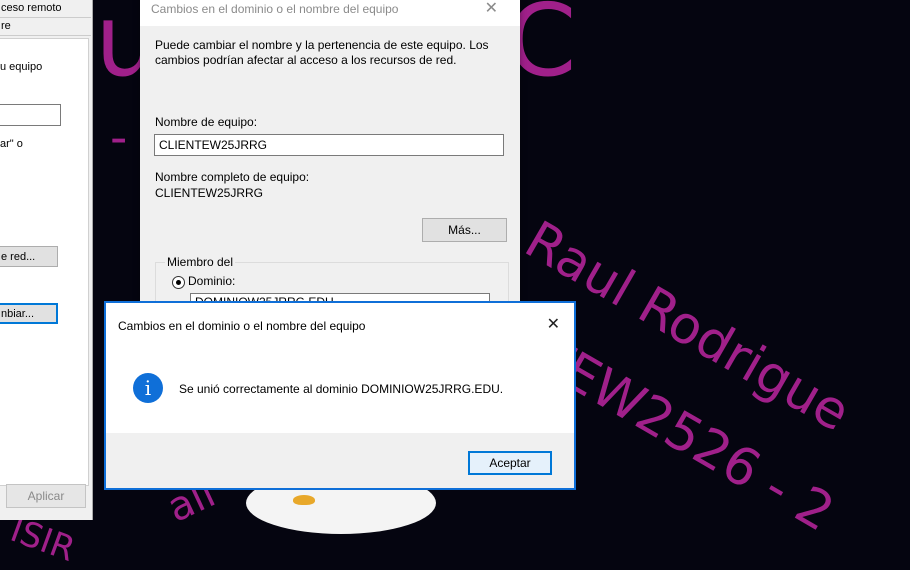 Image resolution: width=910 pixels, height=570 pixels. Describe the element at coordinates (510, 463) in the screenshot. I see `ok-button: Aceptar` at that location.